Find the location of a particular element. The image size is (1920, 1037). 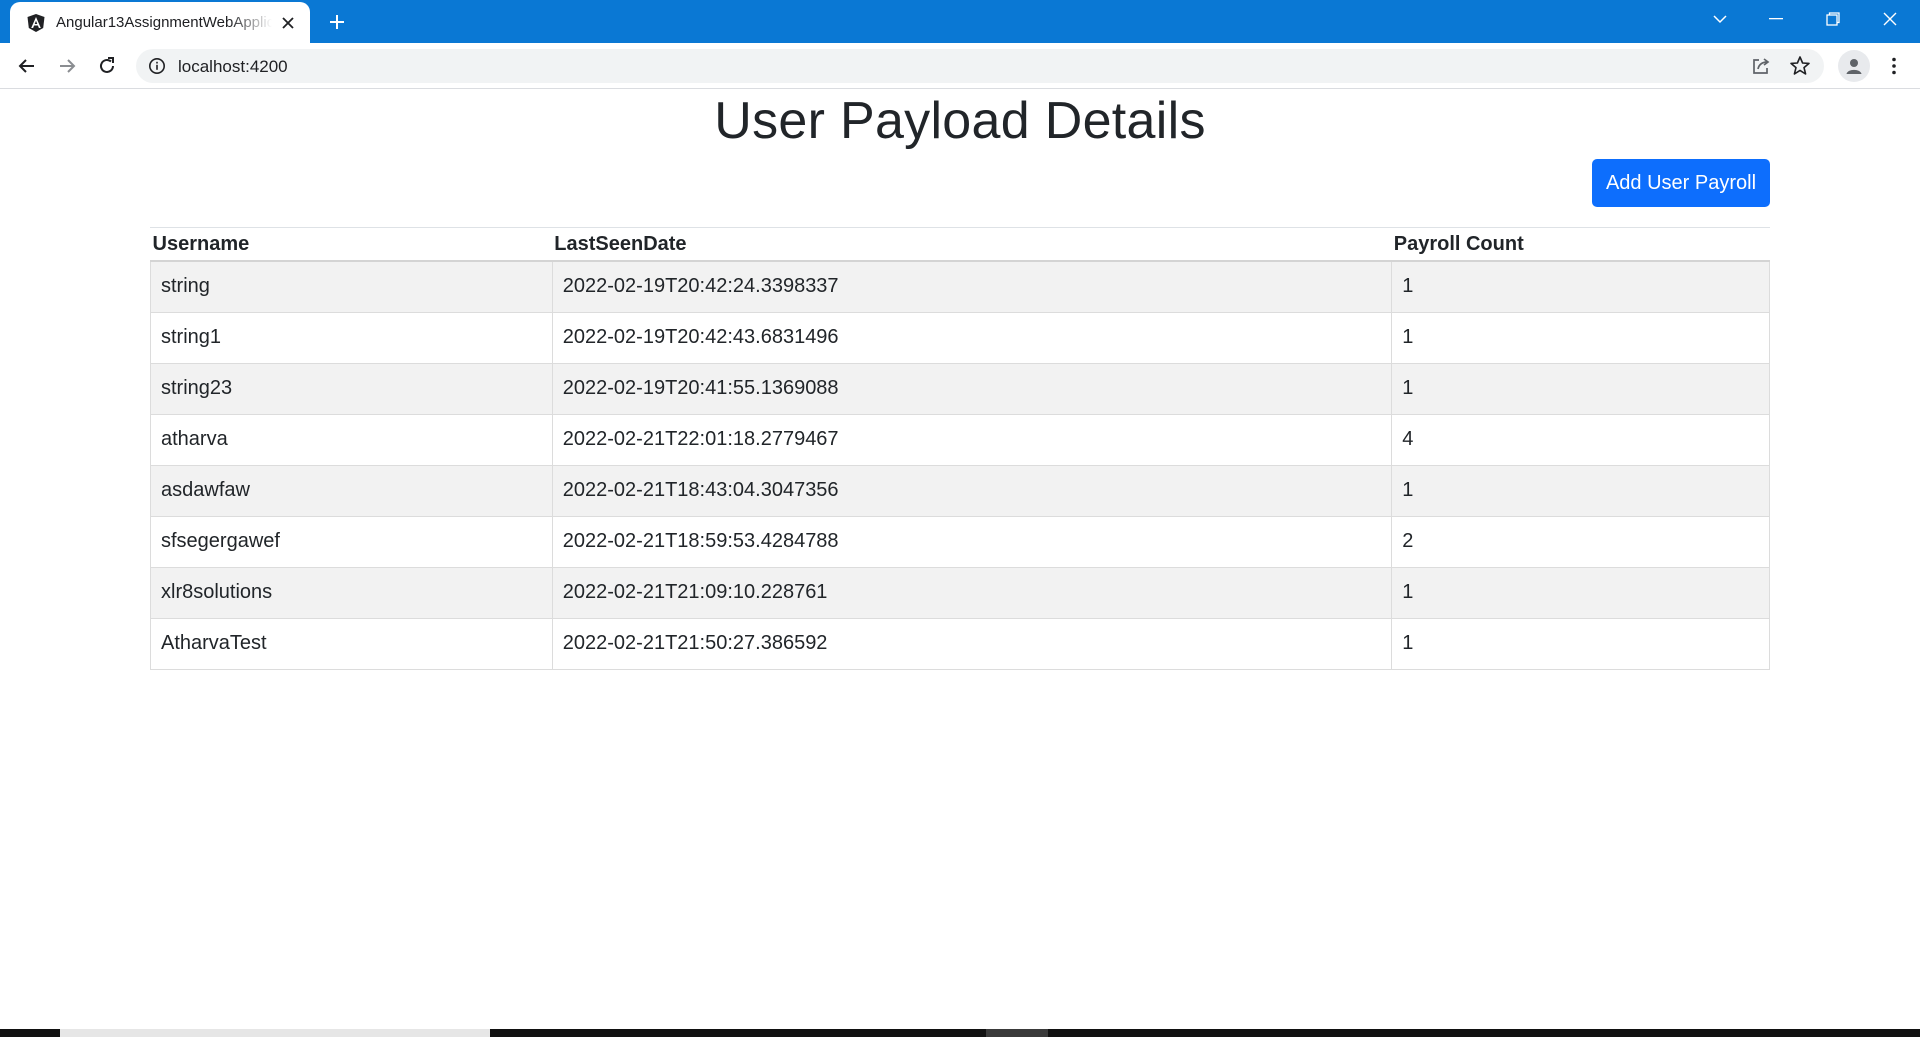

cell-lastseendate: 2022-02-21T21:50:27.386592 is located at coordinates (972, 643).